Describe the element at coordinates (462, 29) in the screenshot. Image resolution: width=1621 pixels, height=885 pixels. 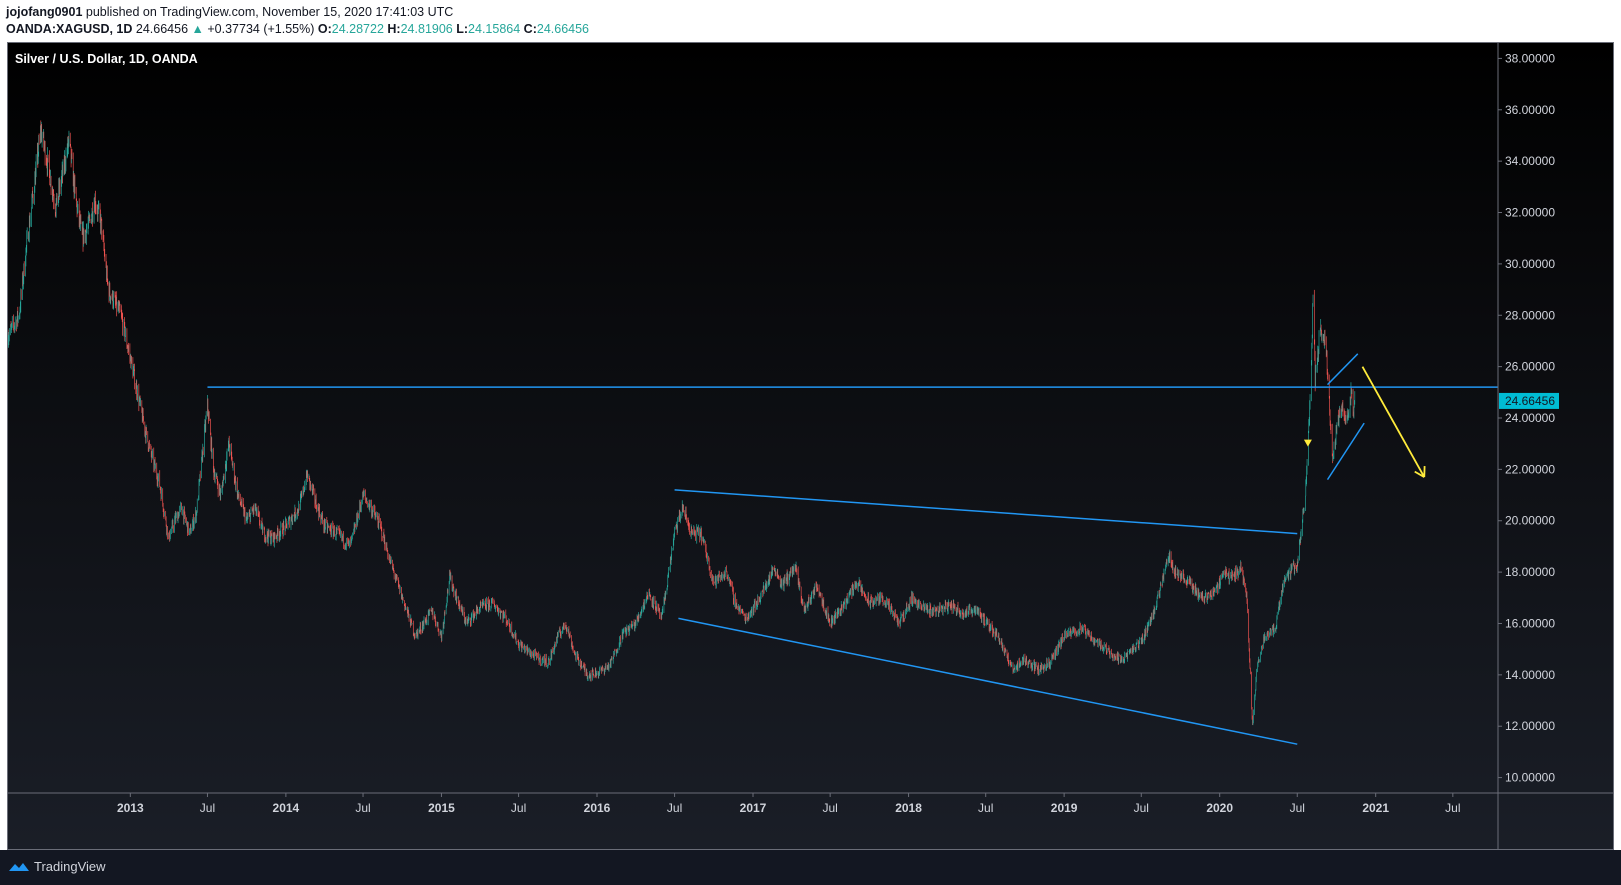
I see `low-label: L:` at that location.